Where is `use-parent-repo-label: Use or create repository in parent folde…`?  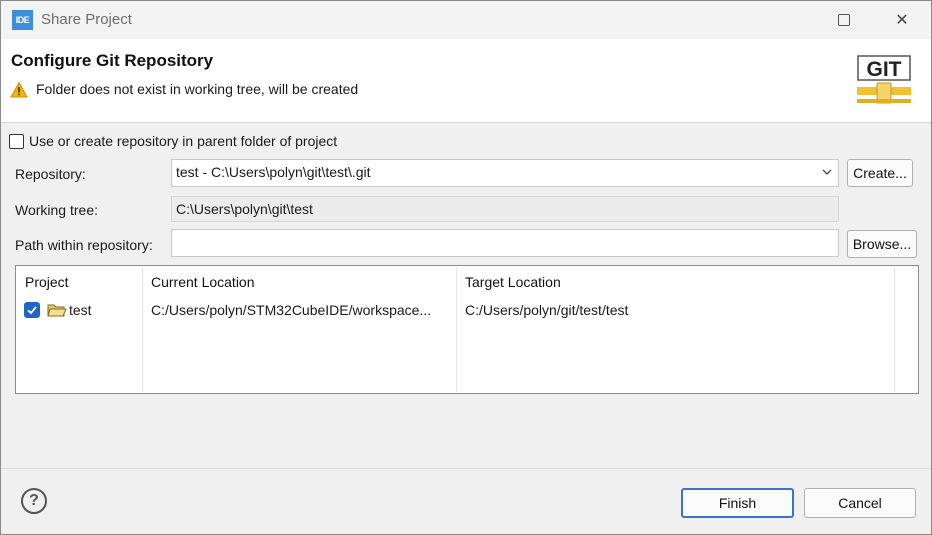
use-parent-repo-label: Use or create repository in parent folde… is located at coordinates (183, 141).